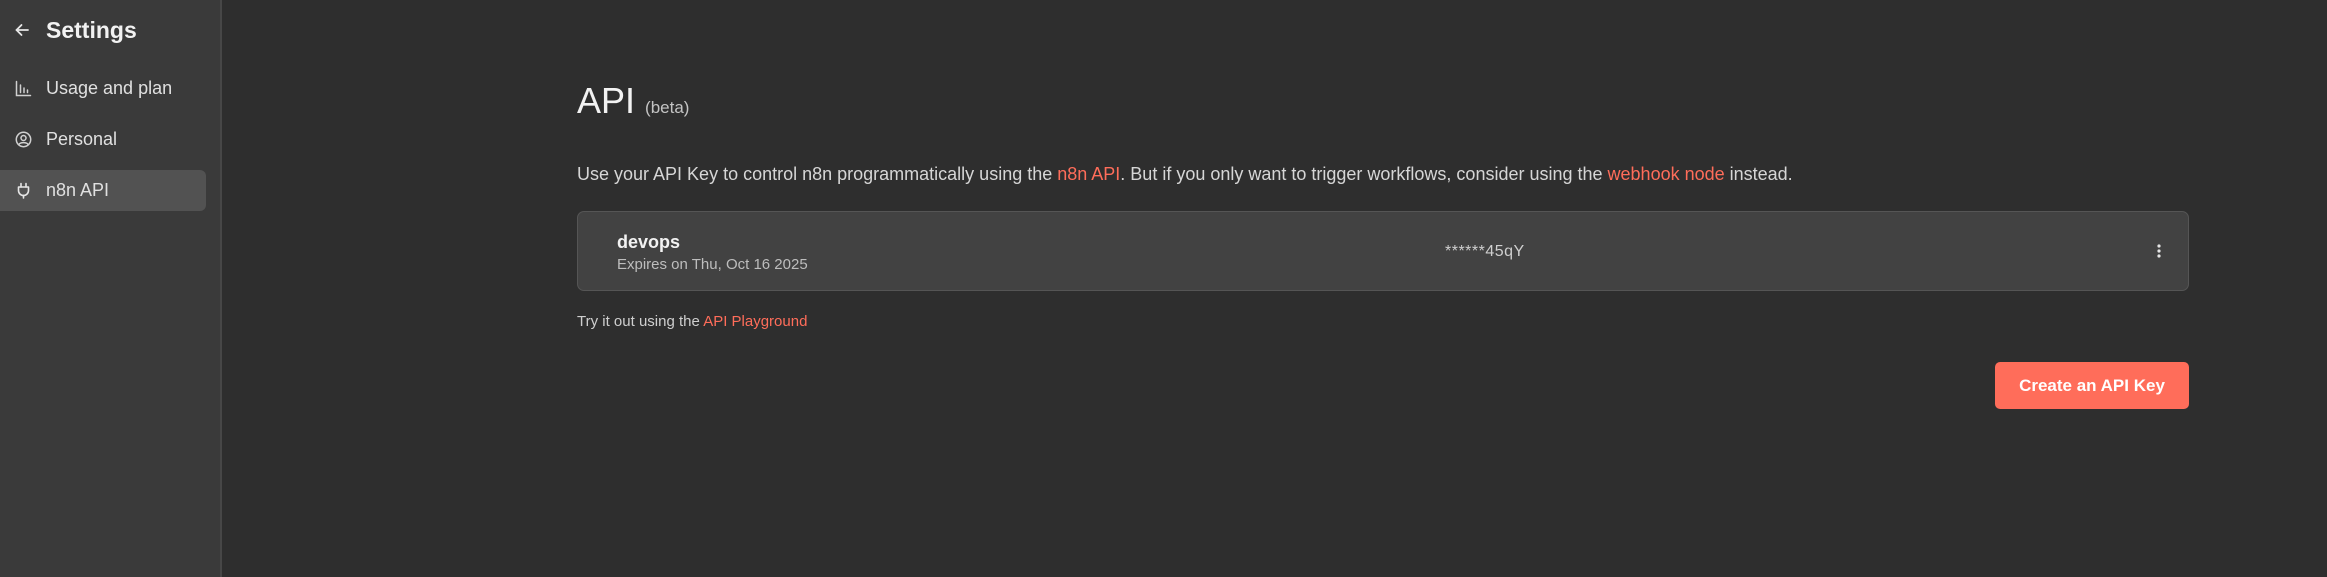  What do you see at coordinates (78, 190) in the screenshot?
I see `sidebar-item-label: n8n API` at bounding box center [78, 190].